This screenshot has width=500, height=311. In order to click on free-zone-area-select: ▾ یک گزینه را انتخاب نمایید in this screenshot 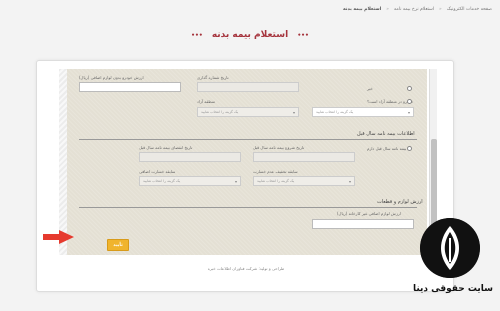, I will do `click(248, 112)`.